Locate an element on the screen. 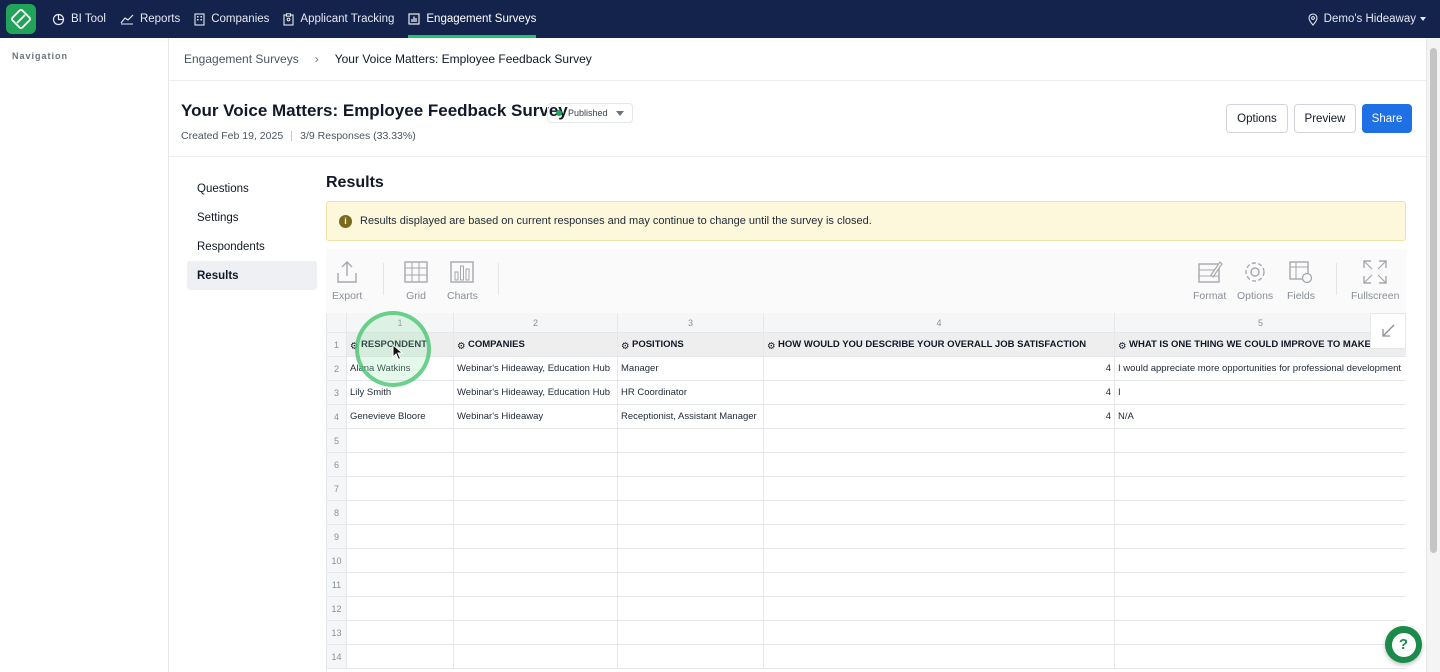 This screenshot has width=1440, height=672. collapse-toolbar-button is located at coordinates (1388, 331).